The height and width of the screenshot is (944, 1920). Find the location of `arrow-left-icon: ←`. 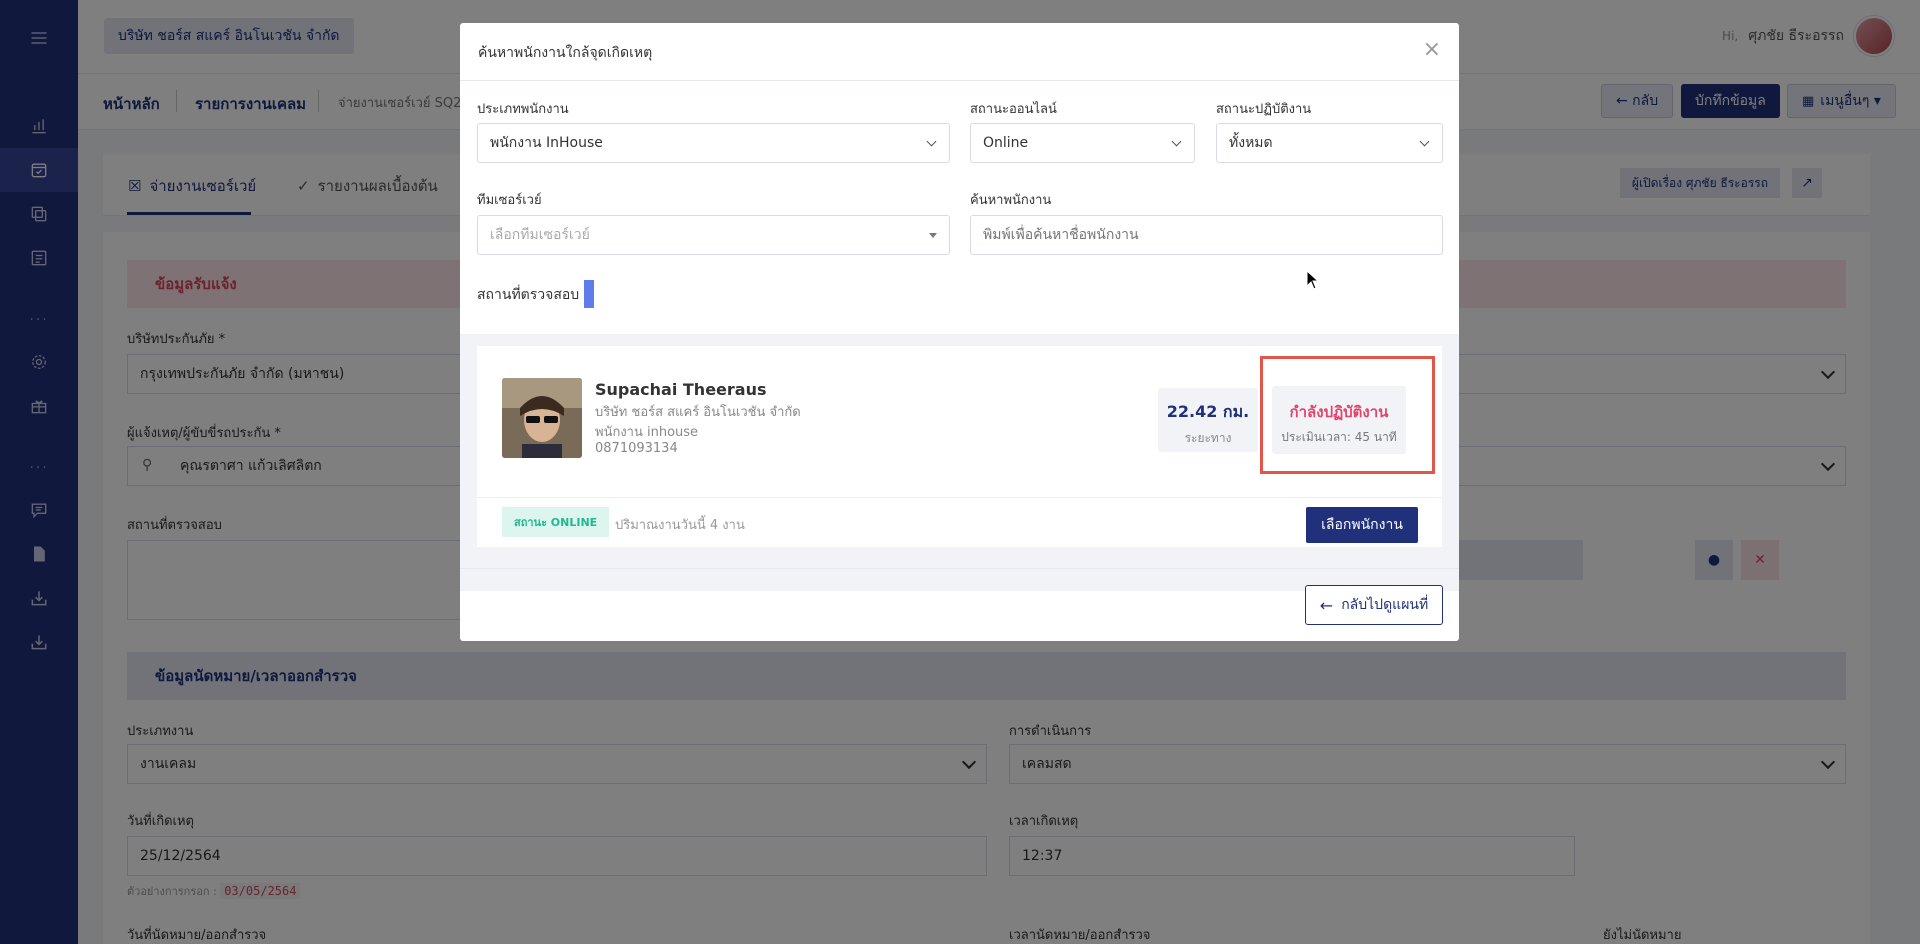

arrow-left-icon: ← is located at coordinates (1326, 605).